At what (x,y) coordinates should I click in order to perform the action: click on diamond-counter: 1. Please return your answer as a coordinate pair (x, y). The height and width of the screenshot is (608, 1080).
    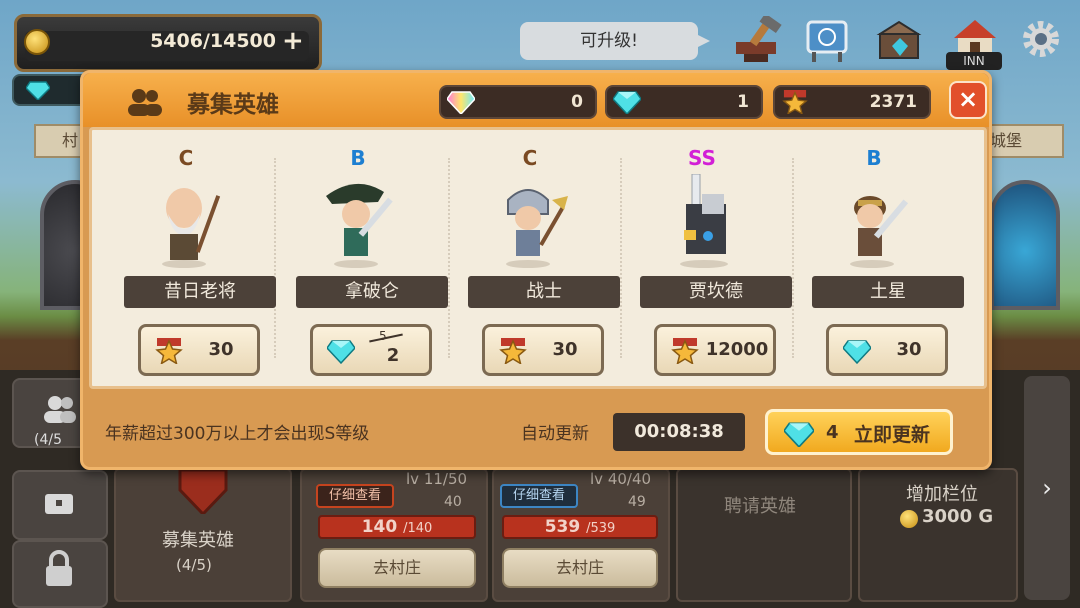
    Looking at the image, I should click on (684, 102).